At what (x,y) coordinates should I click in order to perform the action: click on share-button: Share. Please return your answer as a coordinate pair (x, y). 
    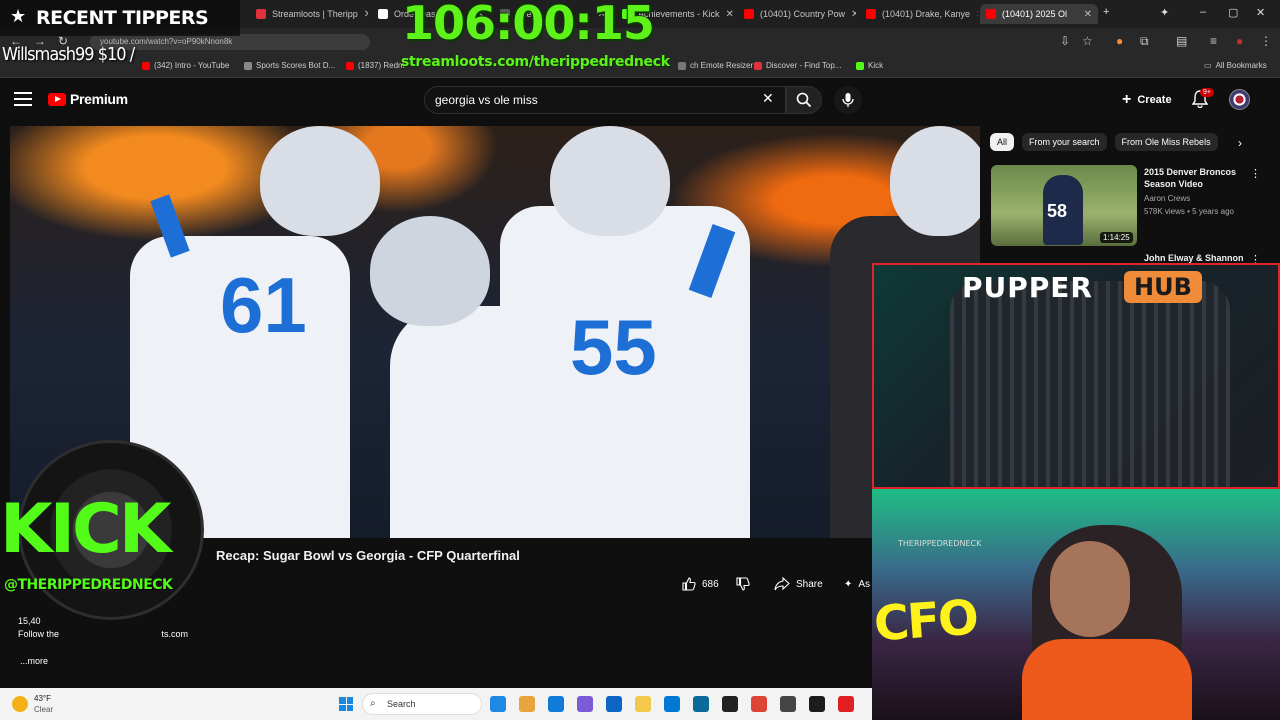
    Looking at the image, I should click on (798, 584).